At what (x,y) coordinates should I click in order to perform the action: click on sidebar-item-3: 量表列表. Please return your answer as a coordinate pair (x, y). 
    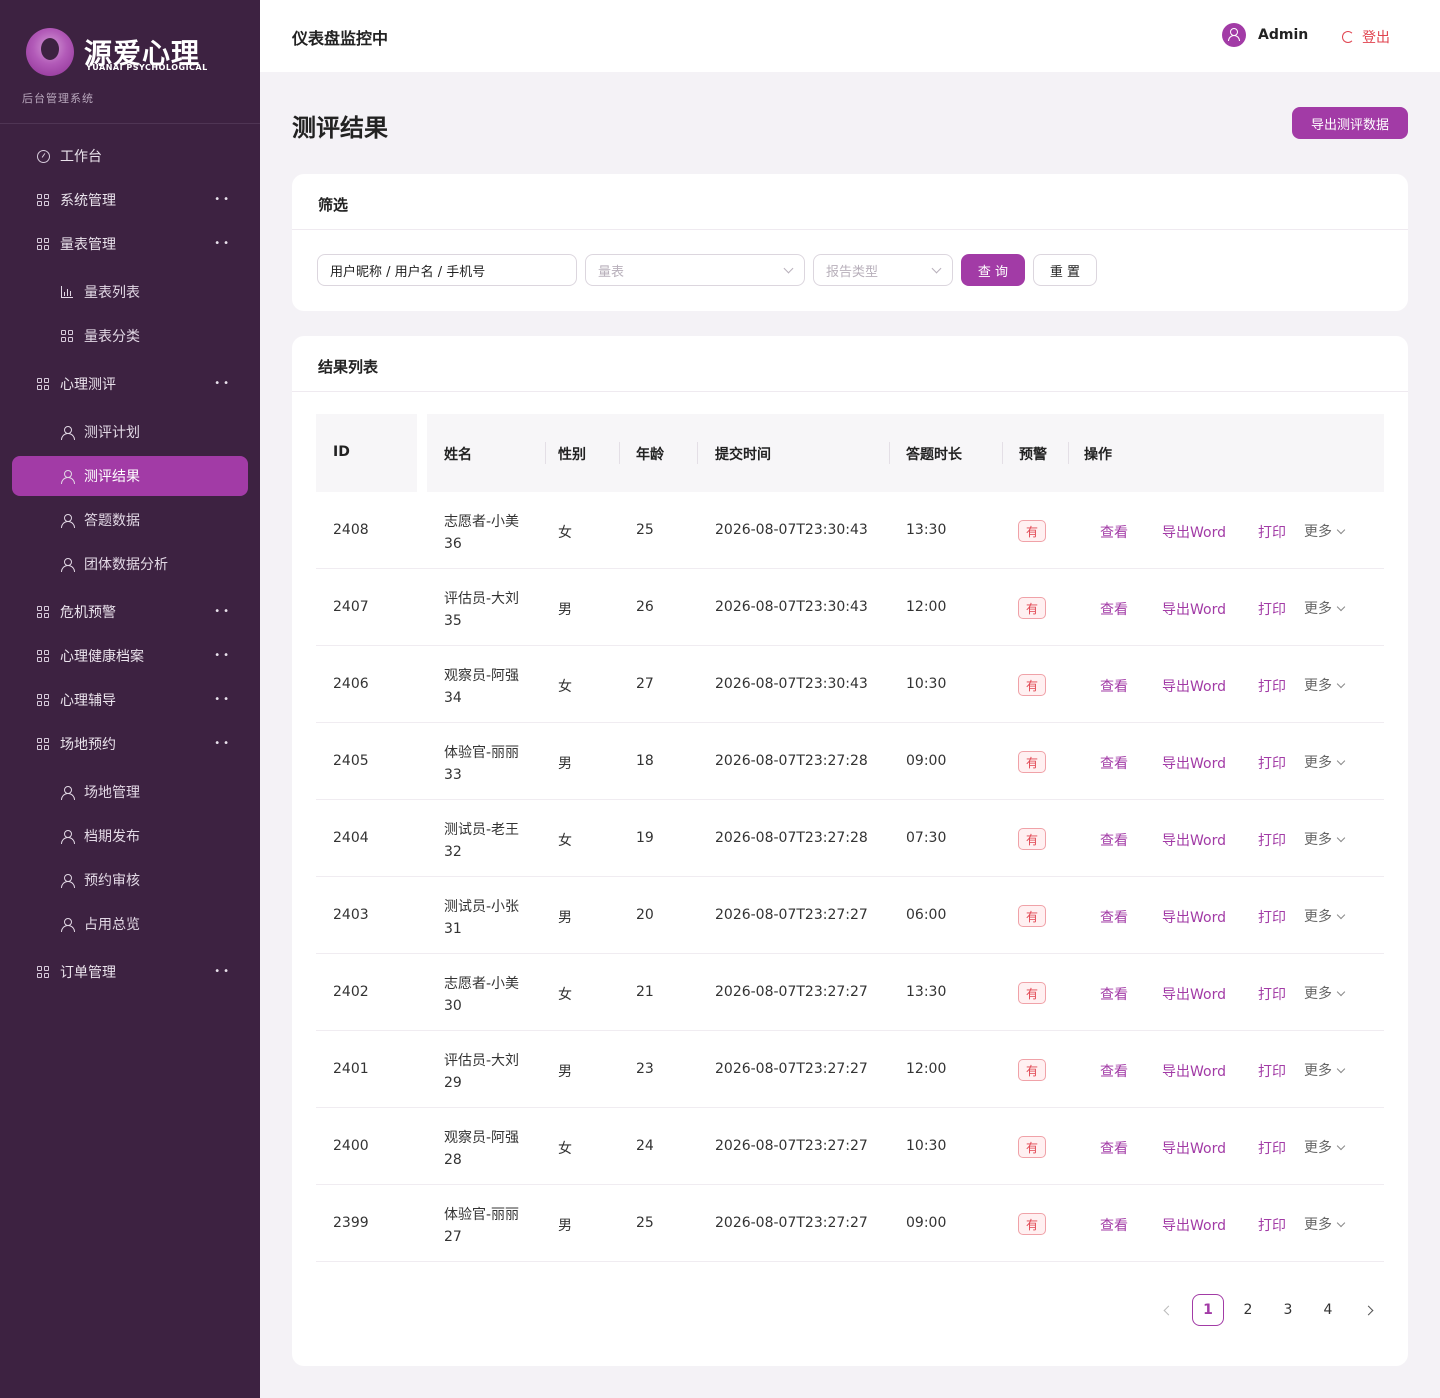
    Looking at the image, I should click on (130, 292).